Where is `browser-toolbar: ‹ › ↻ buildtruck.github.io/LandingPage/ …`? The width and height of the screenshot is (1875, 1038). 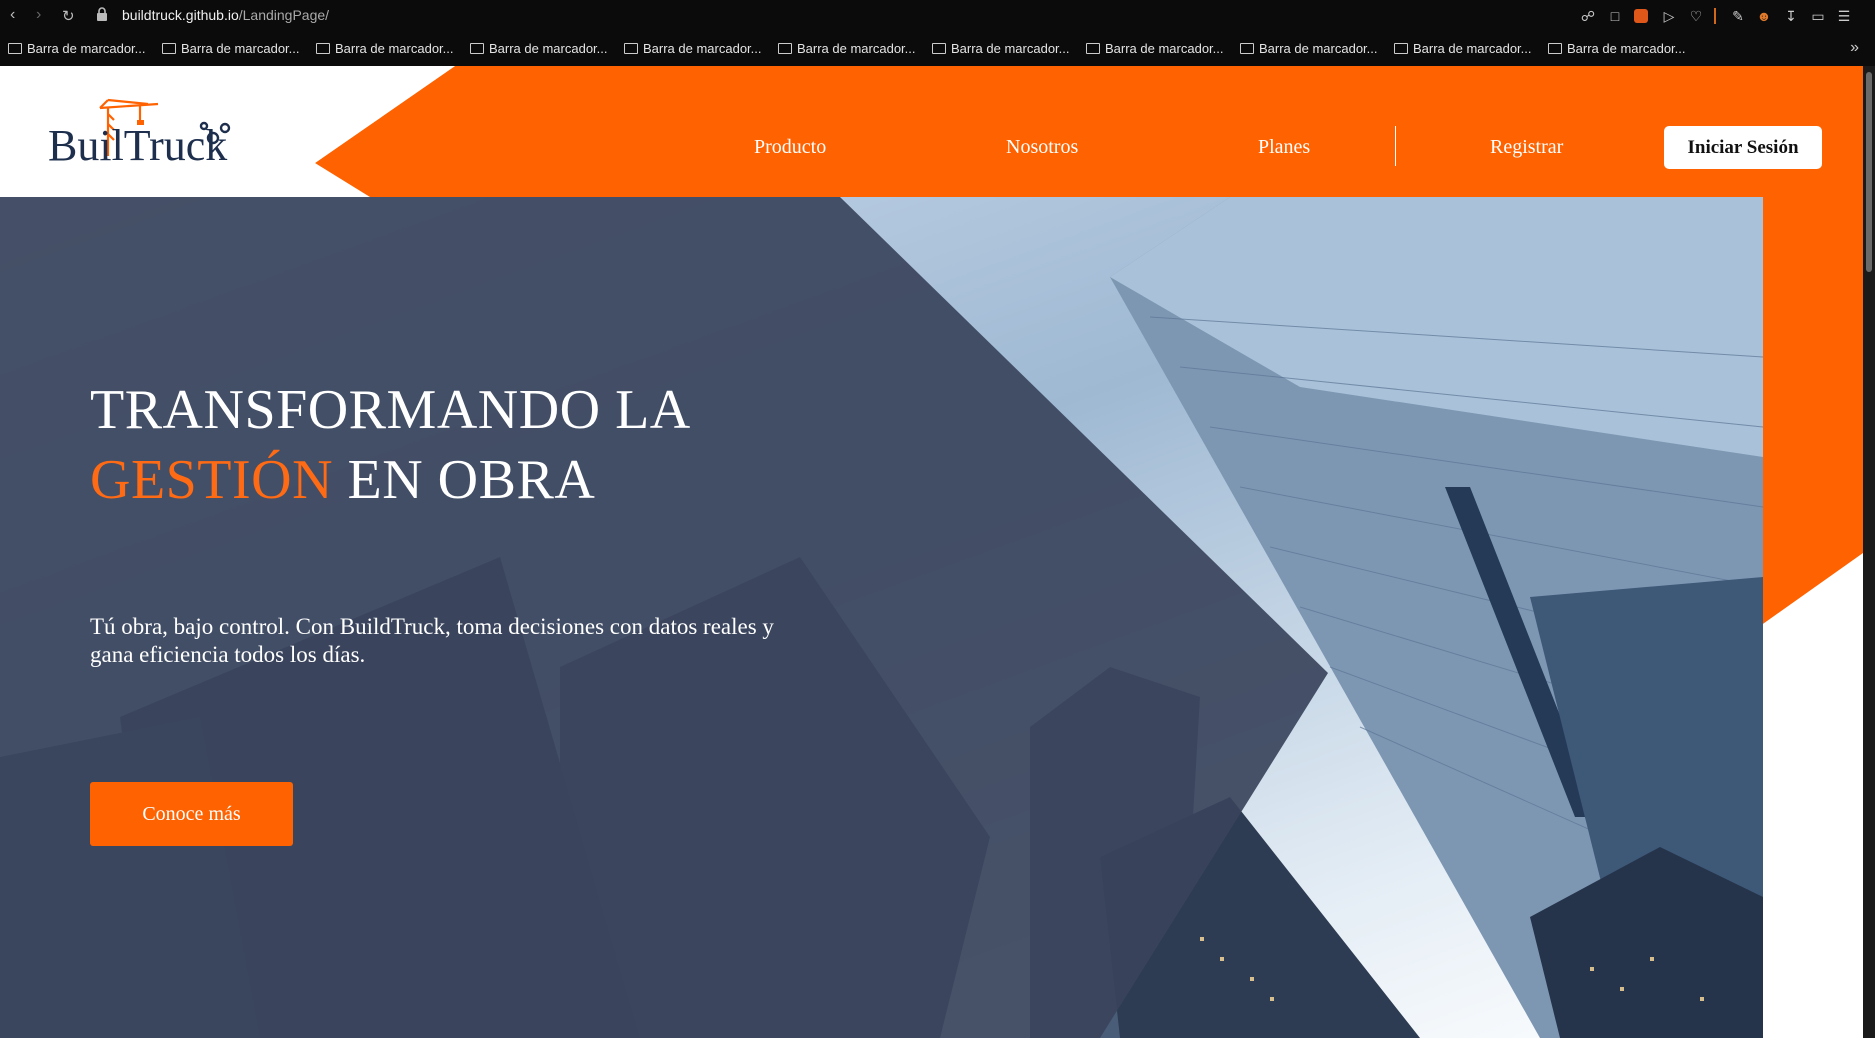
browser-toolbar: ‹ › ↻ buildtruck.github.io/LandingPage/ … is located at coordinates (937, 16).